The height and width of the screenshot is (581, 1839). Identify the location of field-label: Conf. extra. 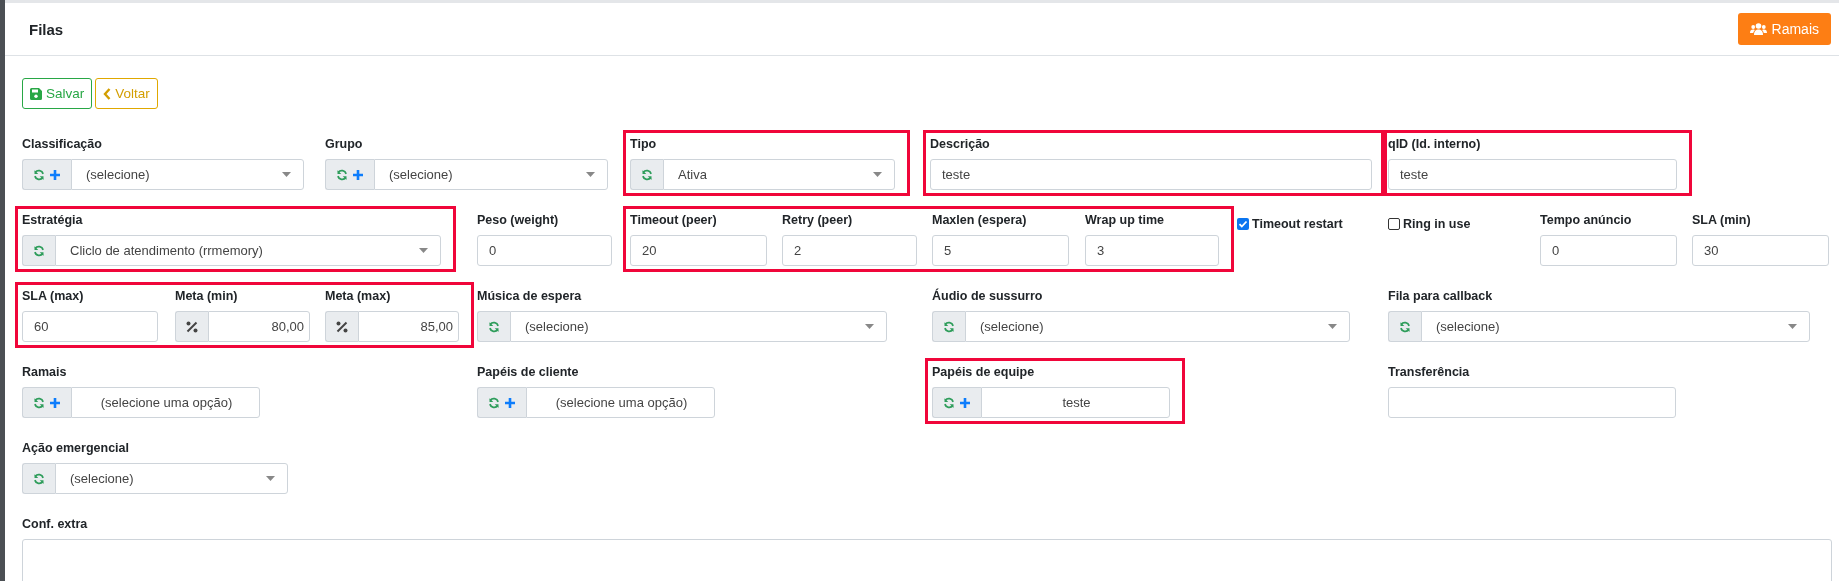
(55, 525).